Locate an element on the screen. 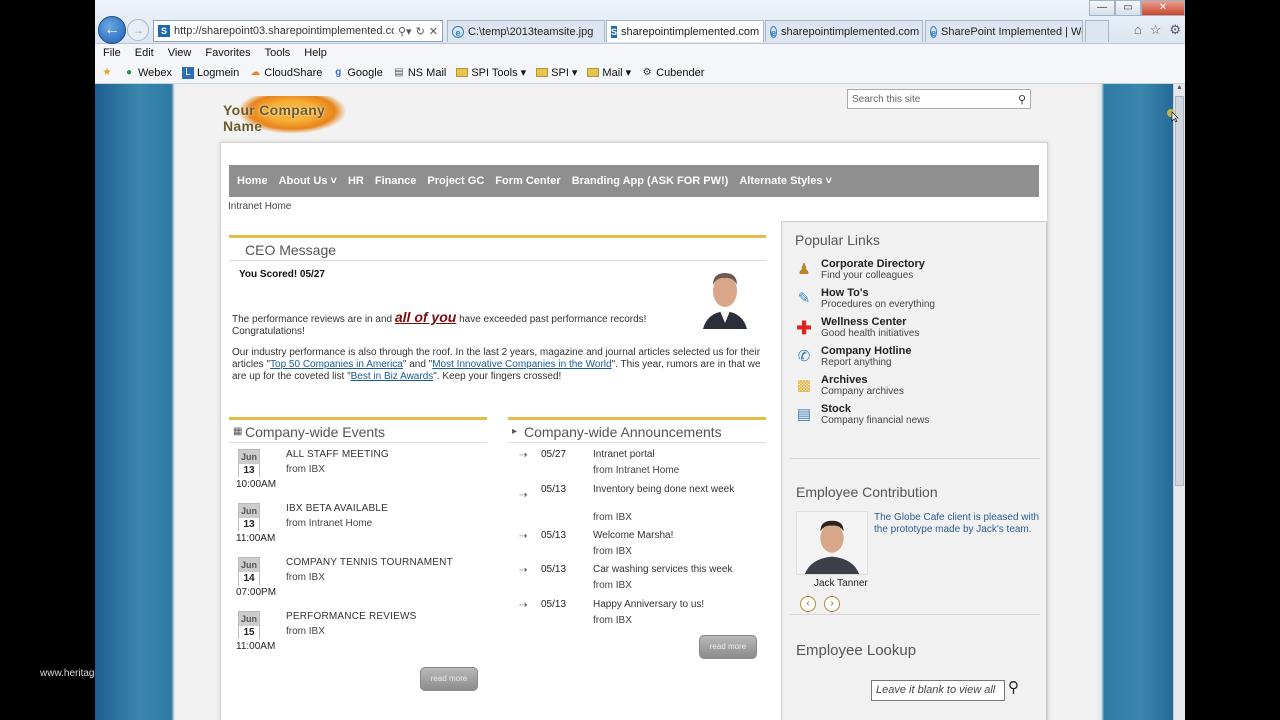 This screenshot has height=720, width=1280. nav-alternate-styles: Alternate Styles ˅ is located at coordinates (785, 181).